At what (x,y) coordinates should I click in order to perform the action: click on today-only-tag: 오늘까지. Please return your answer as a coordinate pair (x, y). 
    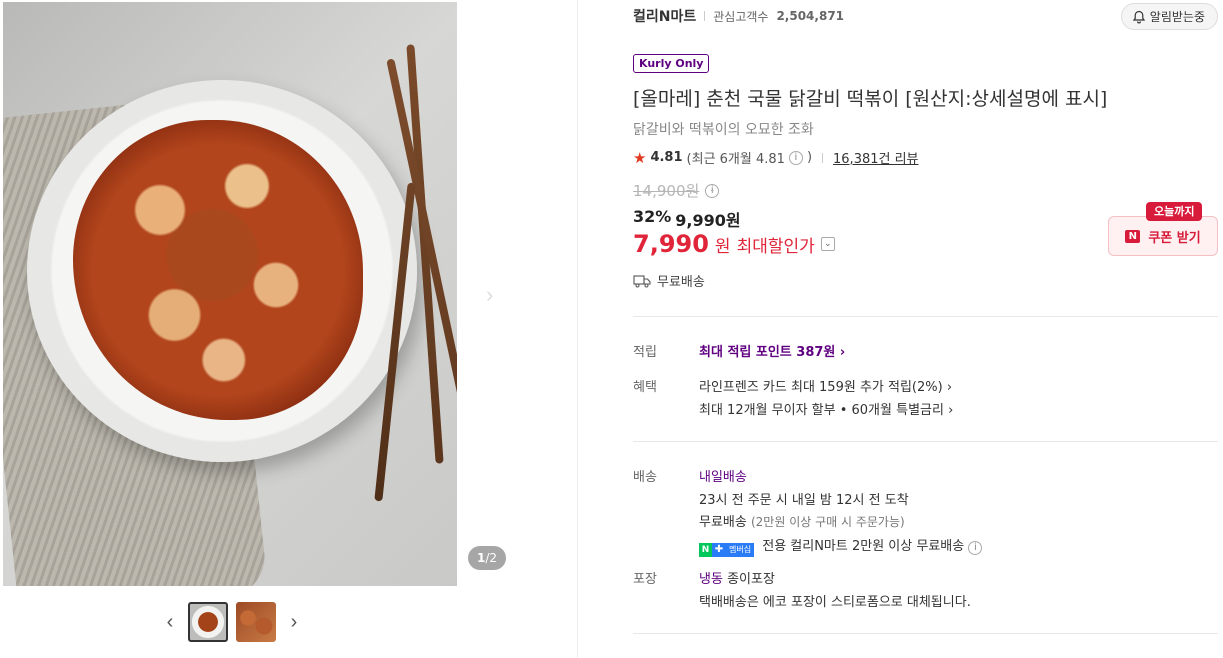
    Looking at the image, I should click on (1174, 211).